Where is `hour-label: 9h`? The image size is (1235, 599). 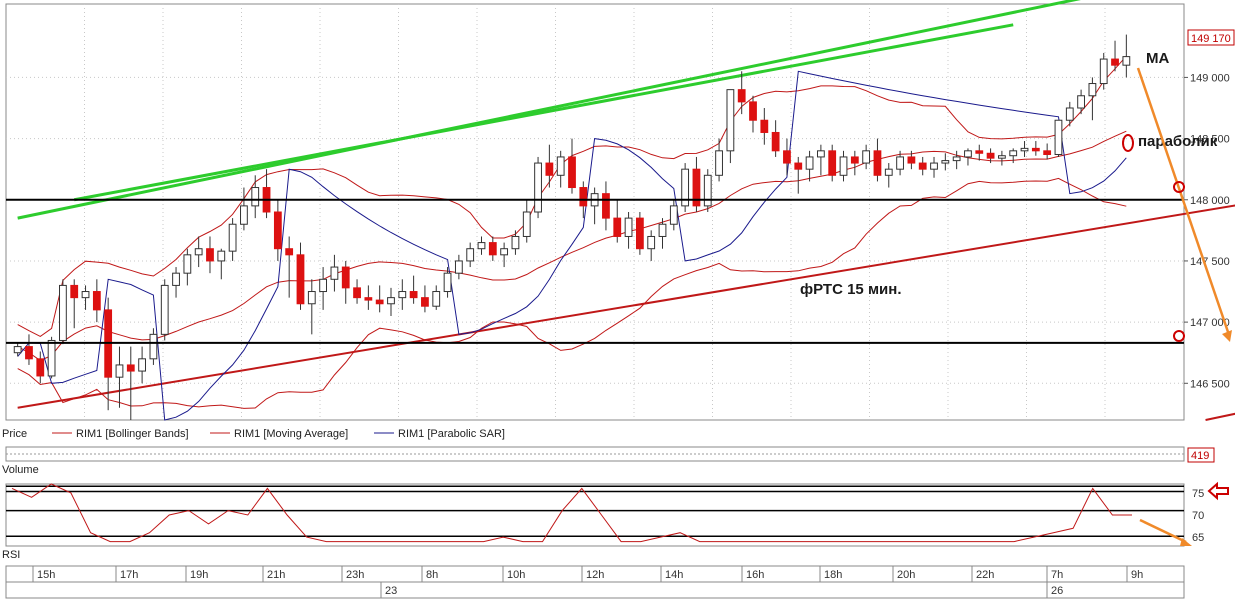
hour-label: 9h is located at coordinates (1137, 575).